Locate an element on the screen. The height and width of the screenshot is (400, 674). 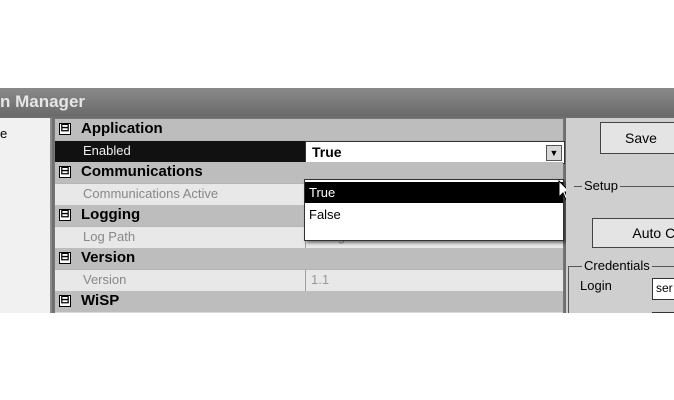
dropdown-option-false: False is located at coordinates (434, 214).